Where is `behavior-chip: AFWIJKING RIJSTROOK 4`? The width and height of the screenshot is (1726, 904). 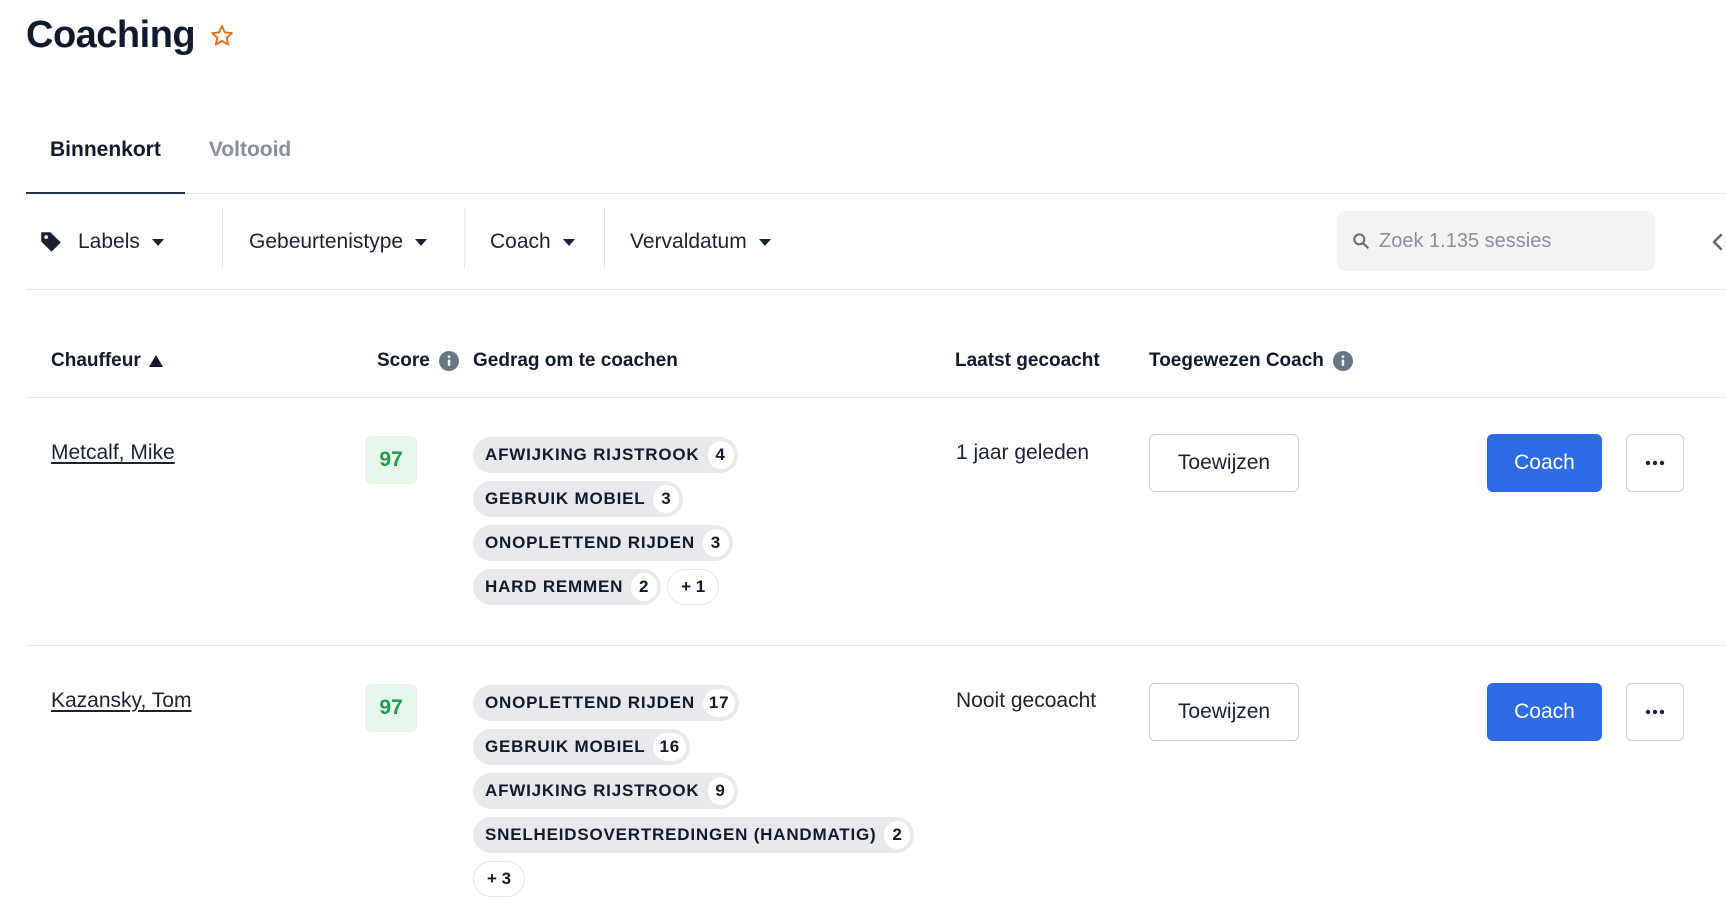
behavior-chip: AFWIJKING RIJSTROOK 4 is located at coordinates (605, 455).